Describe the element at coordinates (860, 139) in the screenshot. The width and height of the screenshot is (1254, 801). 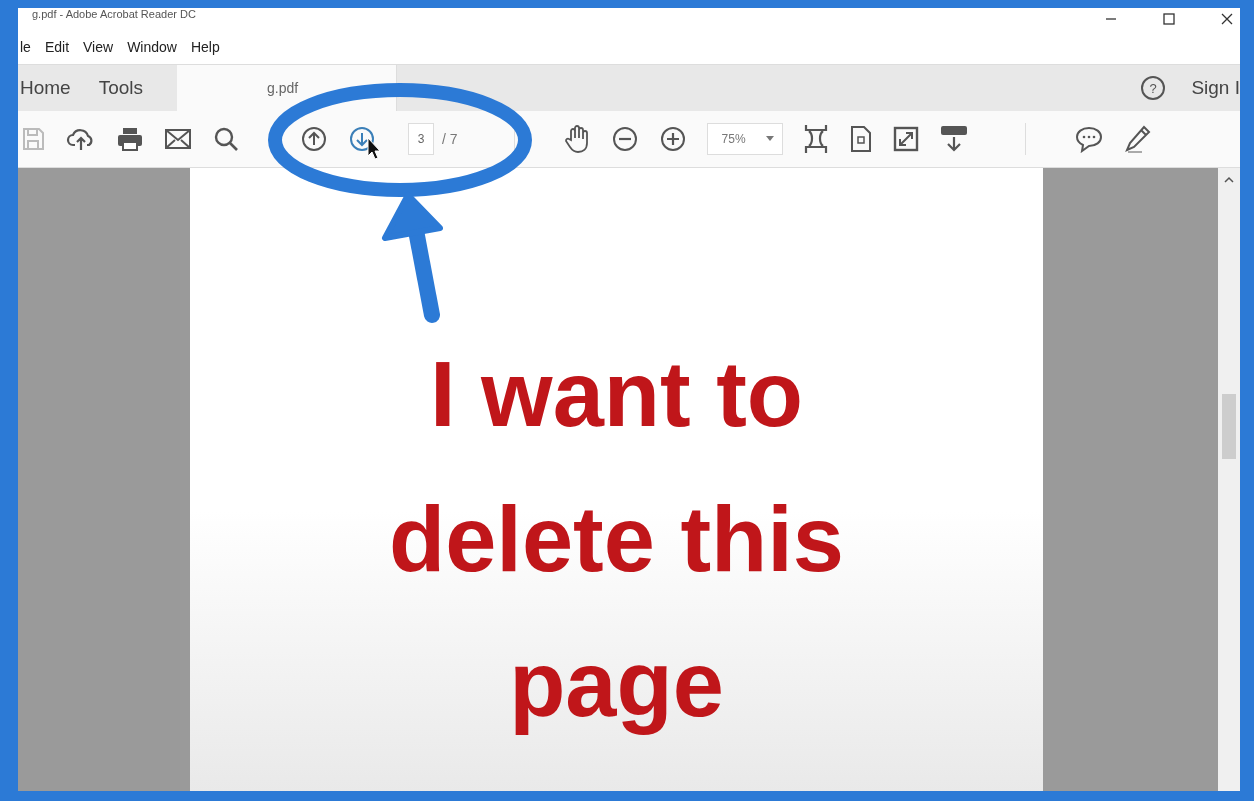
I see `document-icon` at that location.